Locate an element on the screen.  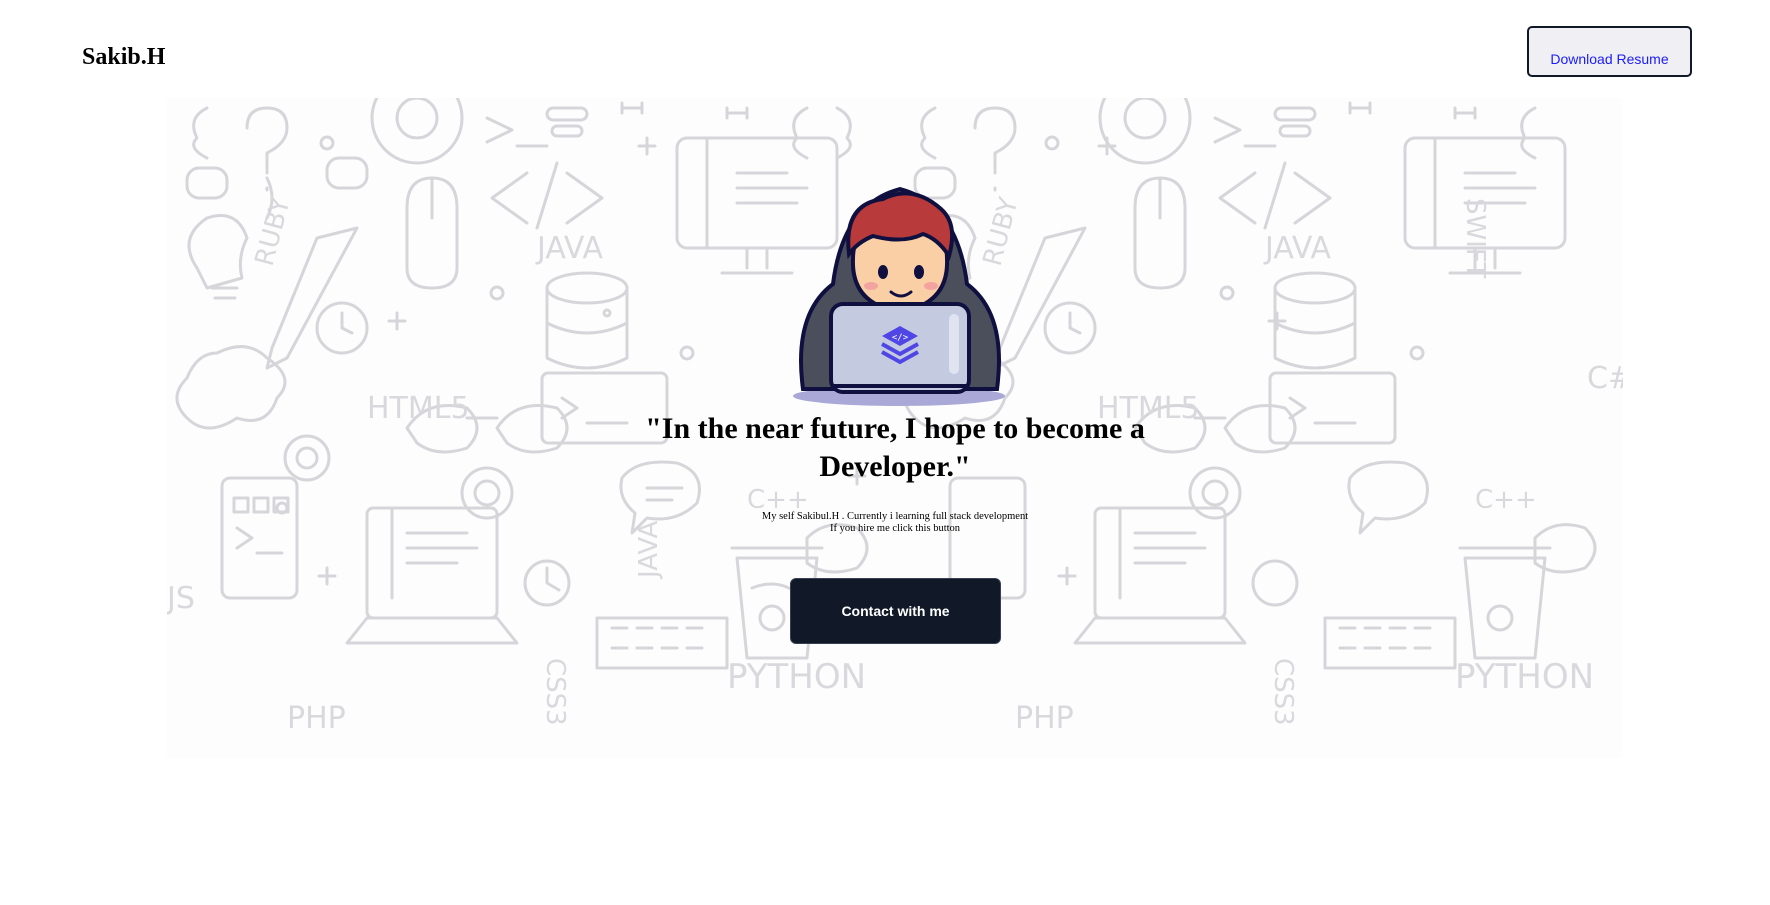
brain-icon is located at coordinates (231, 387).